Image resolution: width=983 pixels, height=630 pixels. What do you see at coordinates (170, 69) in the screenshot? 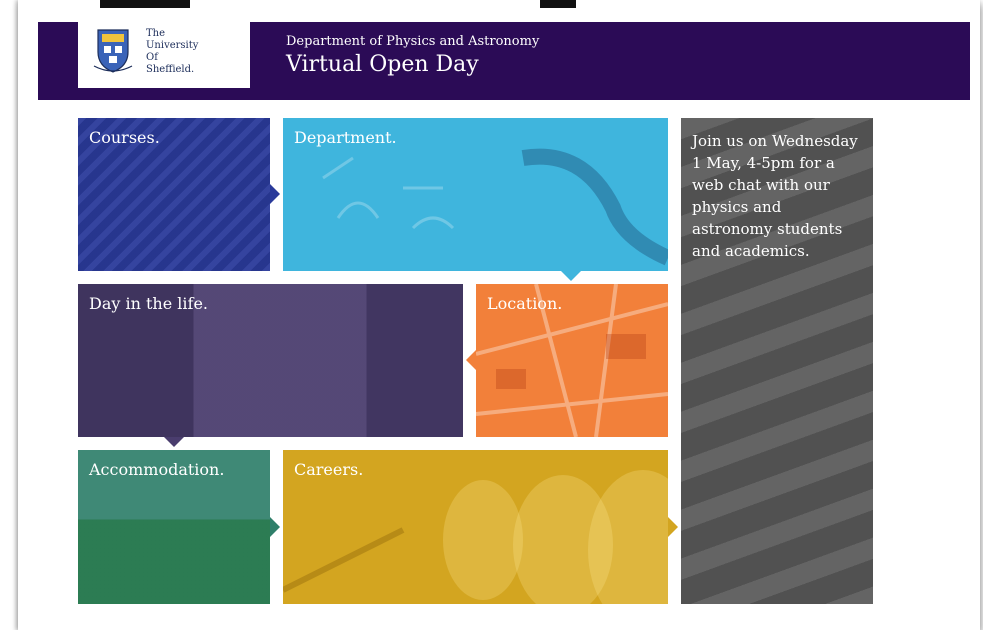
I see `logo-line: Sheffield.` at bounding box center [170, 69].